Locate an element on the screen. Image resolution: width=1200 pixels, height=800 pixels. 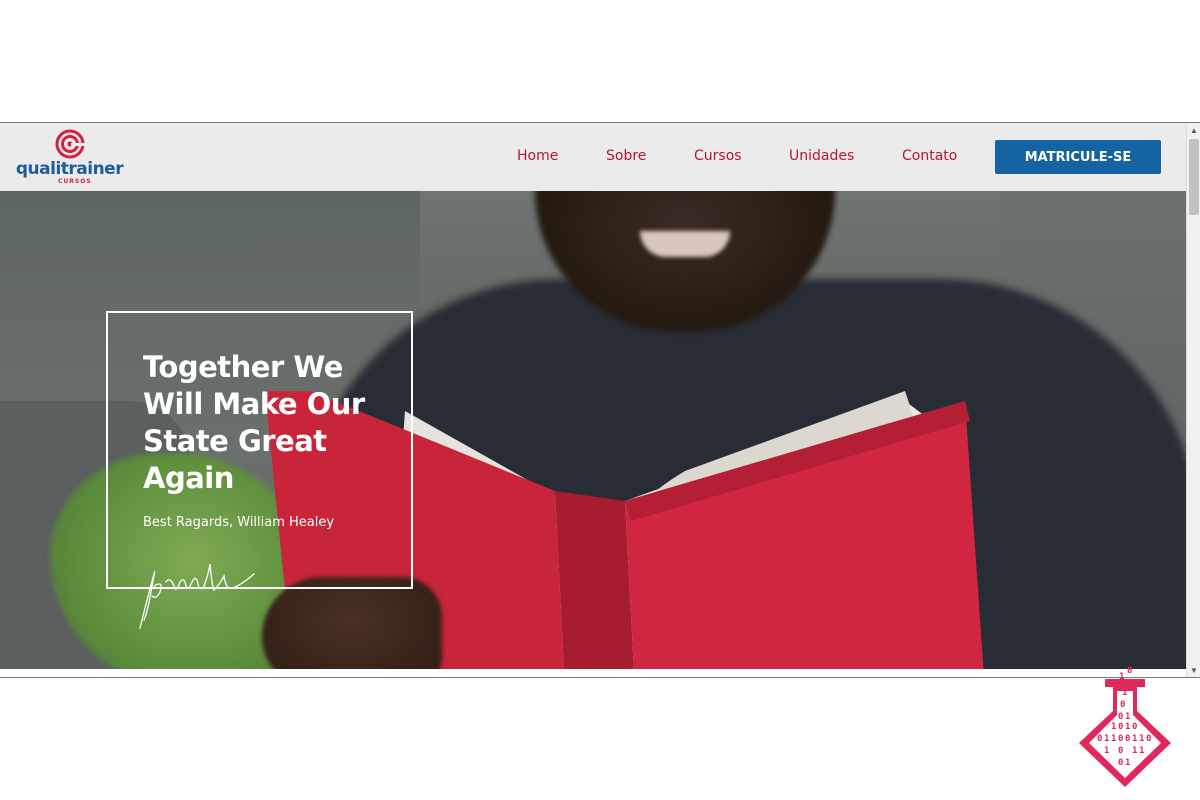
signature-image is located at coordinates (197, 596).